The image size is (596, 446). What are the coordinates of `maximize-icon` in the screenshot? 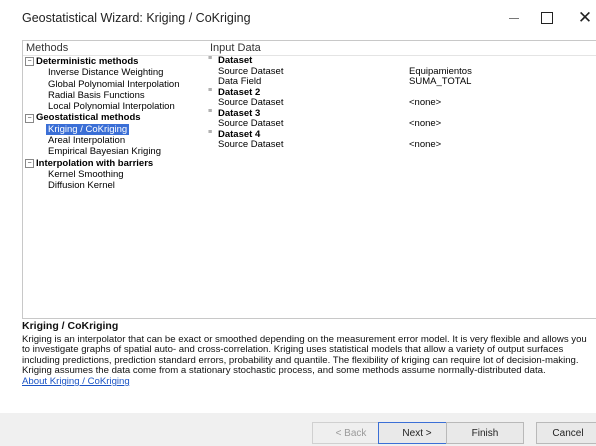 It's located at (547, 18).